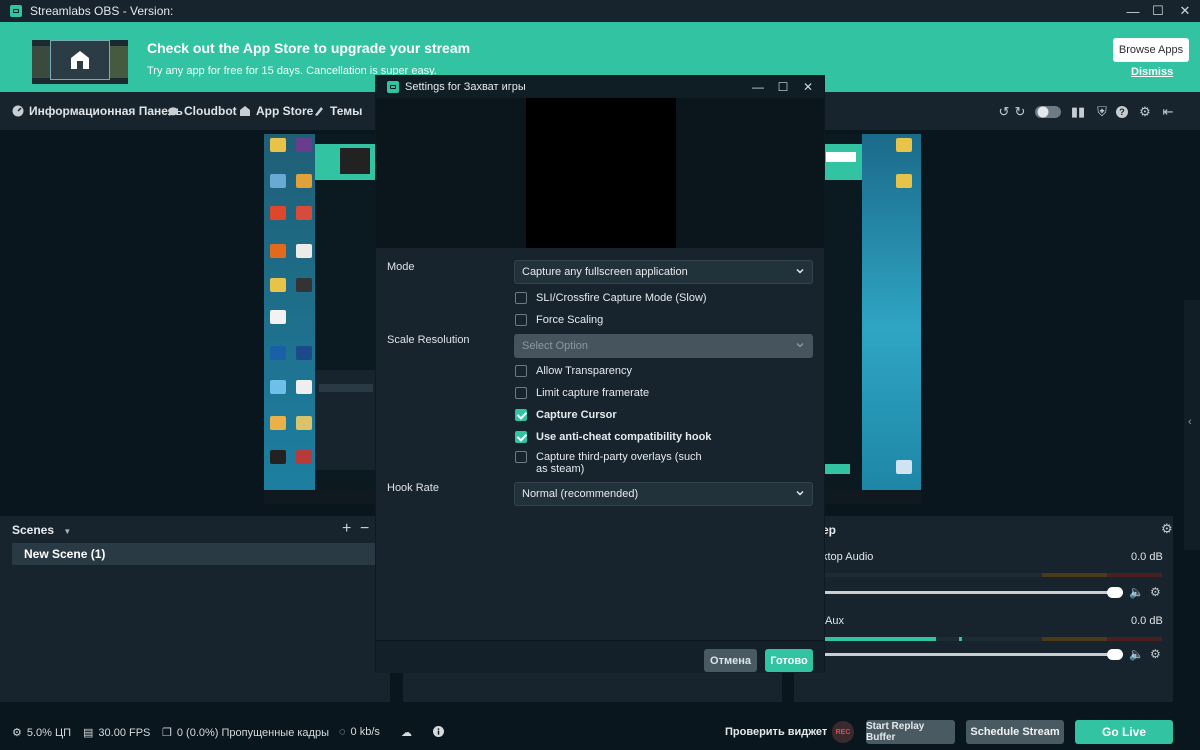  What do you see at coordinates (611, 298) in the screenshot?
I see `checkbox-sli-crossfire: SLI/Crossfire Capture Mode (Slow)` at bounding box center [611, 298].